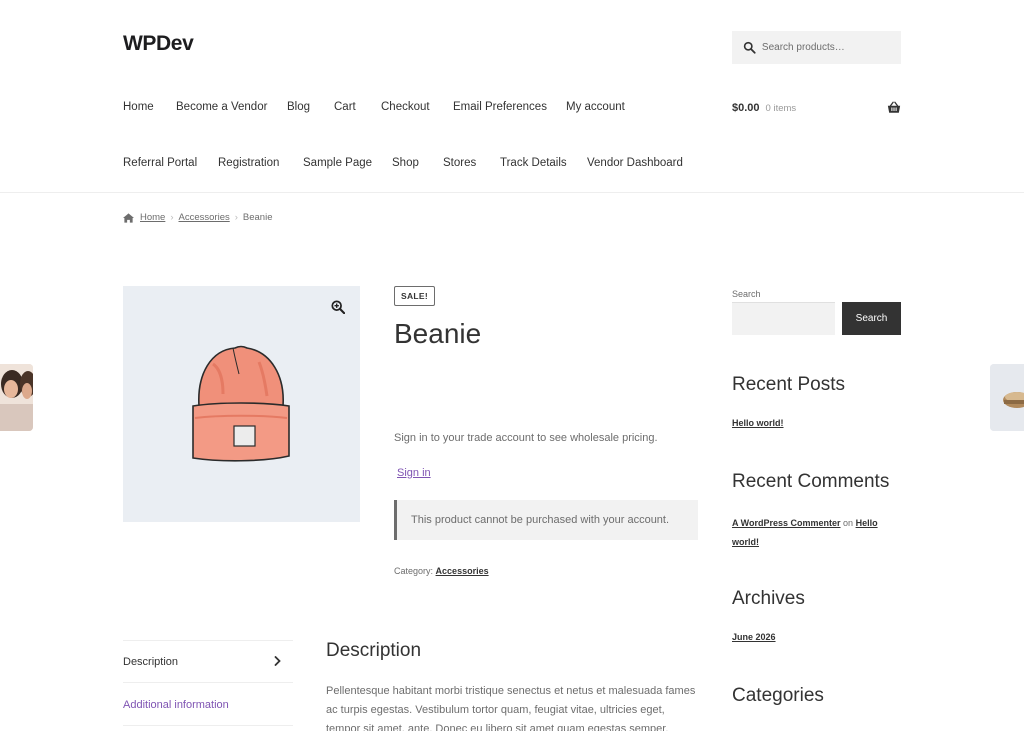 Image resolution: width=1024 pixels, height=731 pixels. Describe the element at coordinates (462, 571) in the screenshot. I see `category-link: Accessories` at that location.